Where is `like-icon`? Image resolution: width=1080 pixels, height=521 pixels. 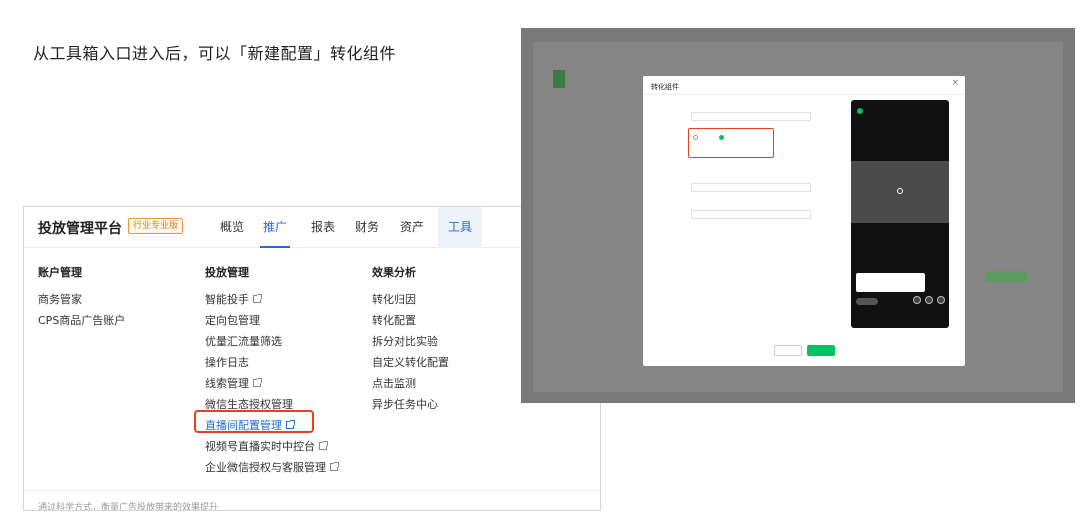 like-icon is located at coordinates (929, 300).